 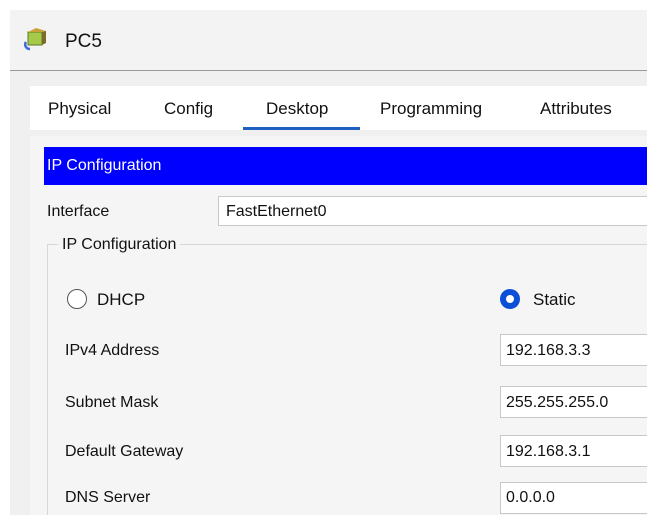 I want to click on ip-config-legend: IP Configuration, so click(x=119, y=245).